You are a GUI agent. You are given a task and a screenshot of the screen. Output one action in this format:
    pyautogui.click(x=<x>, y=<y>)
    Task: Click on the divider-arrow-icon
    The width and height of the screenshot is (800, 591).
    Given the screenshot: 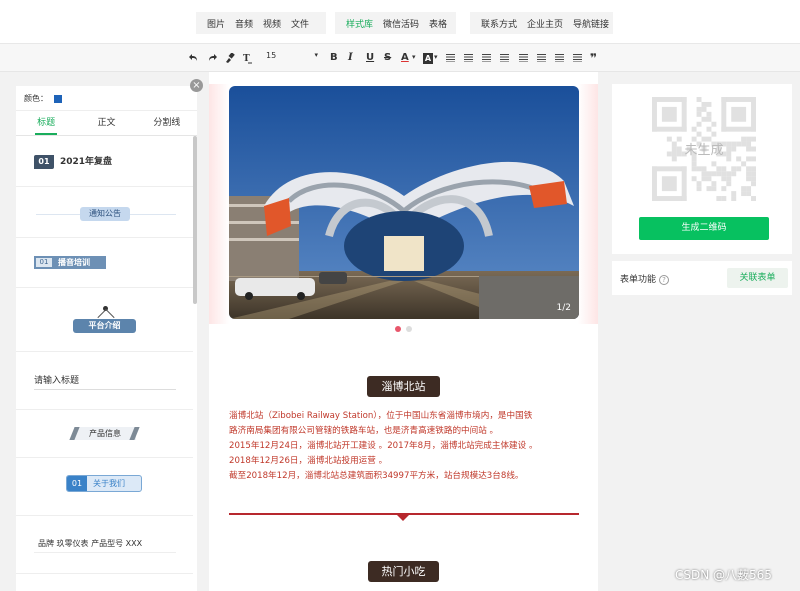 What is the action you would take?
    pyautogui.click(x=403, y=518)
    